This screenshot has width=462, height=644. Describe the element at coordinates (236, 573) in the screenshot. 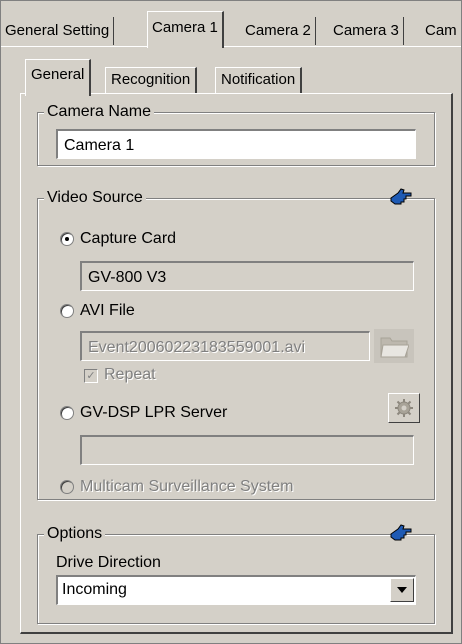

I see `options-group: Options Drive Direction Incoming` at that location.